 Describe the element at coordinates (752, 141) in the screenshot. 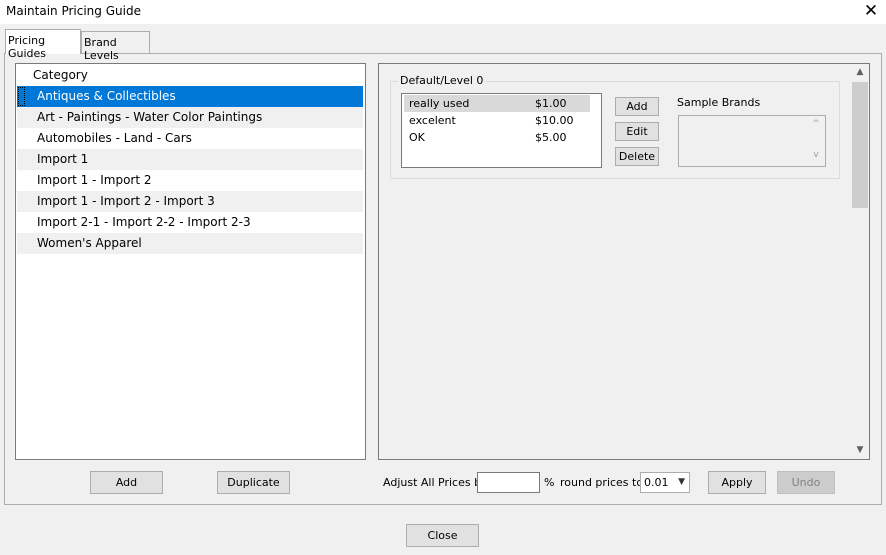

I see `sample-brands-box` at that location.